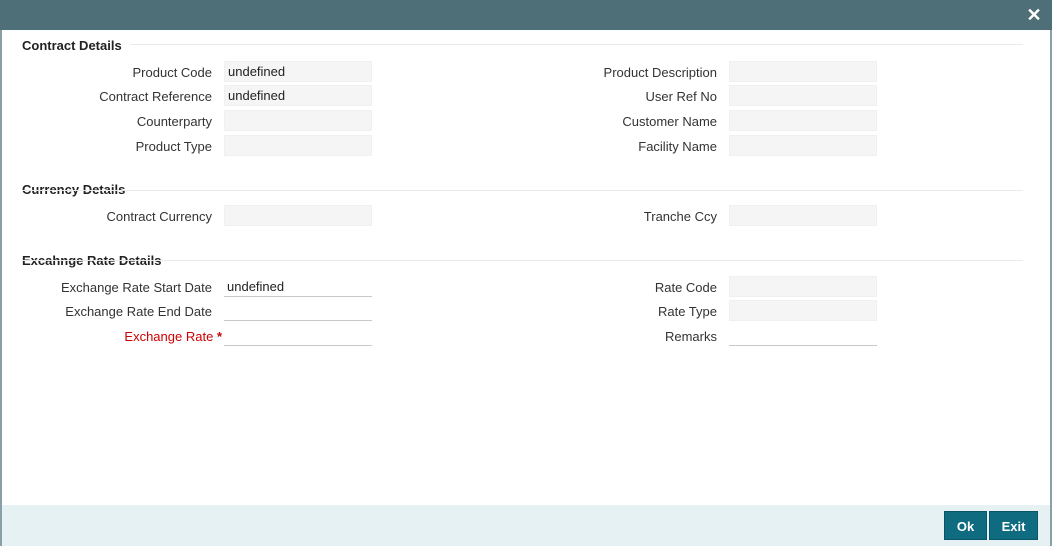 Image resolution: width=1052 pixels, height=546 pixels. Describe the element at coordinates (803, 286) in the screenshot. I see `rate-code-field` at that location.